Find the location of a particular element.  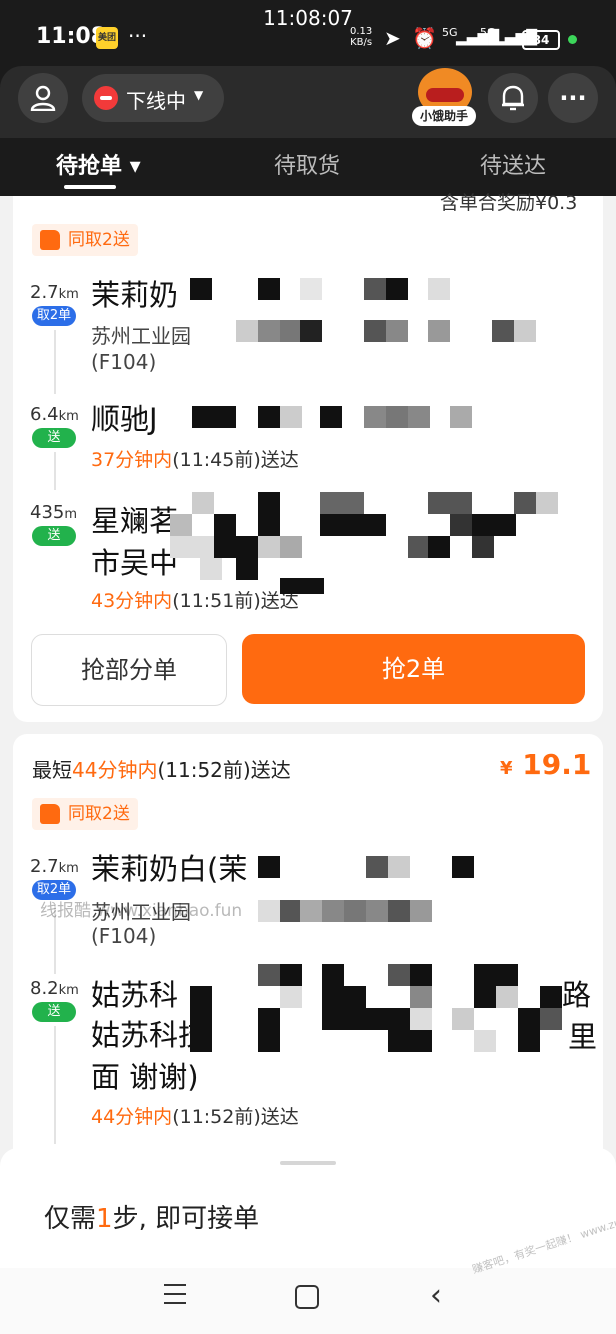

delivery-eta-minutes: 43分钟内 is located at coordinates (132, 601).